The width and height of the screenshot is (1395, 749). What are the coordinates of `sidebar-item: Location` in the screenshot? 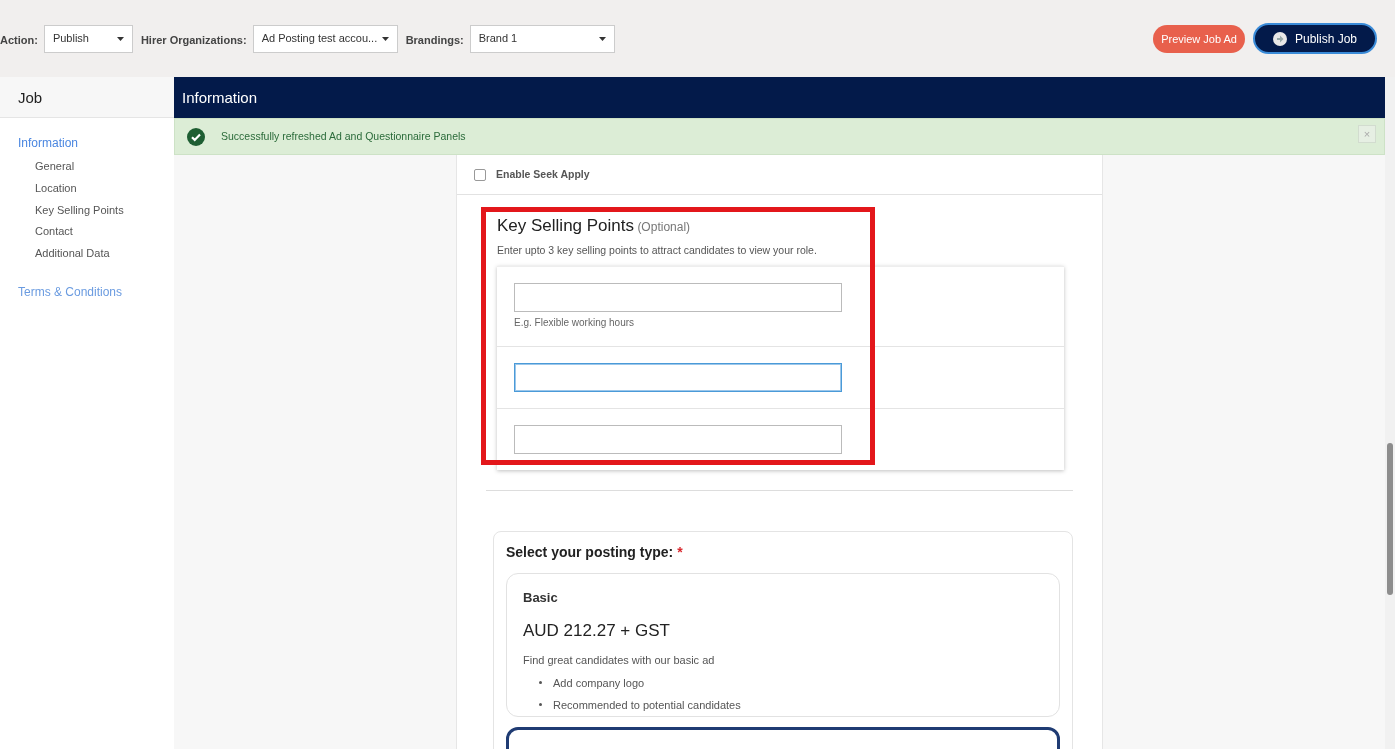 It's located at (87, 188).